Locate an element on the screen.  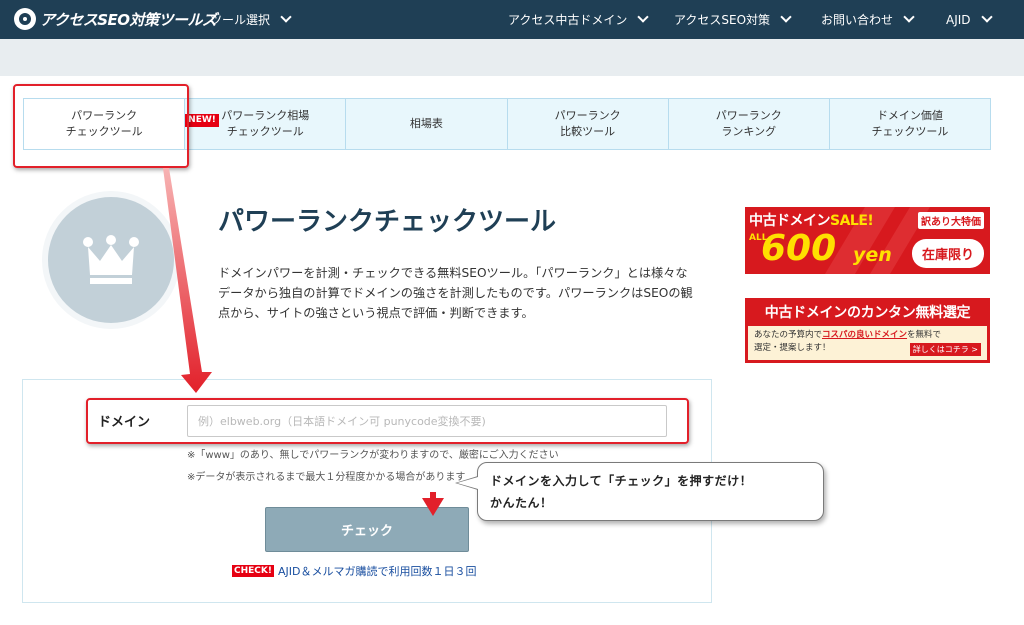
tab-powerrank-check: パワーランク チェックツール is located at coordinates (105, 124).